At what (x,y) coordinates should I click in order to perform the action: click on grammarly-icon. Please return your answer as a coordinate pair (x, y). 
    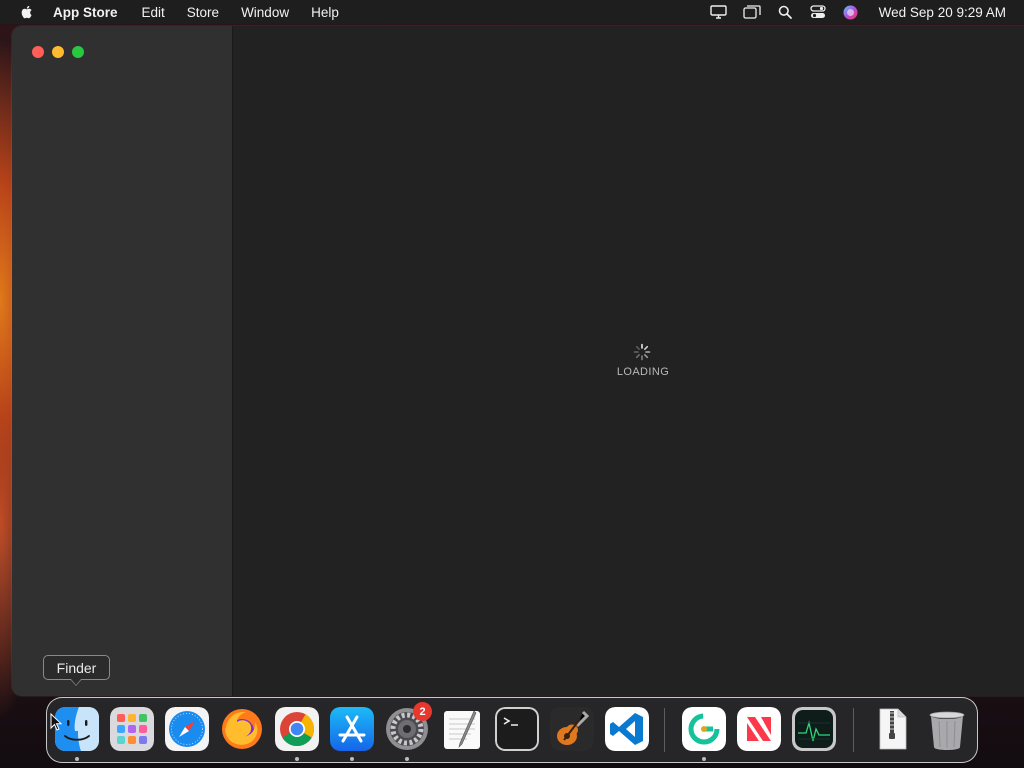
    Looking at the image, I should click on (704, 729).